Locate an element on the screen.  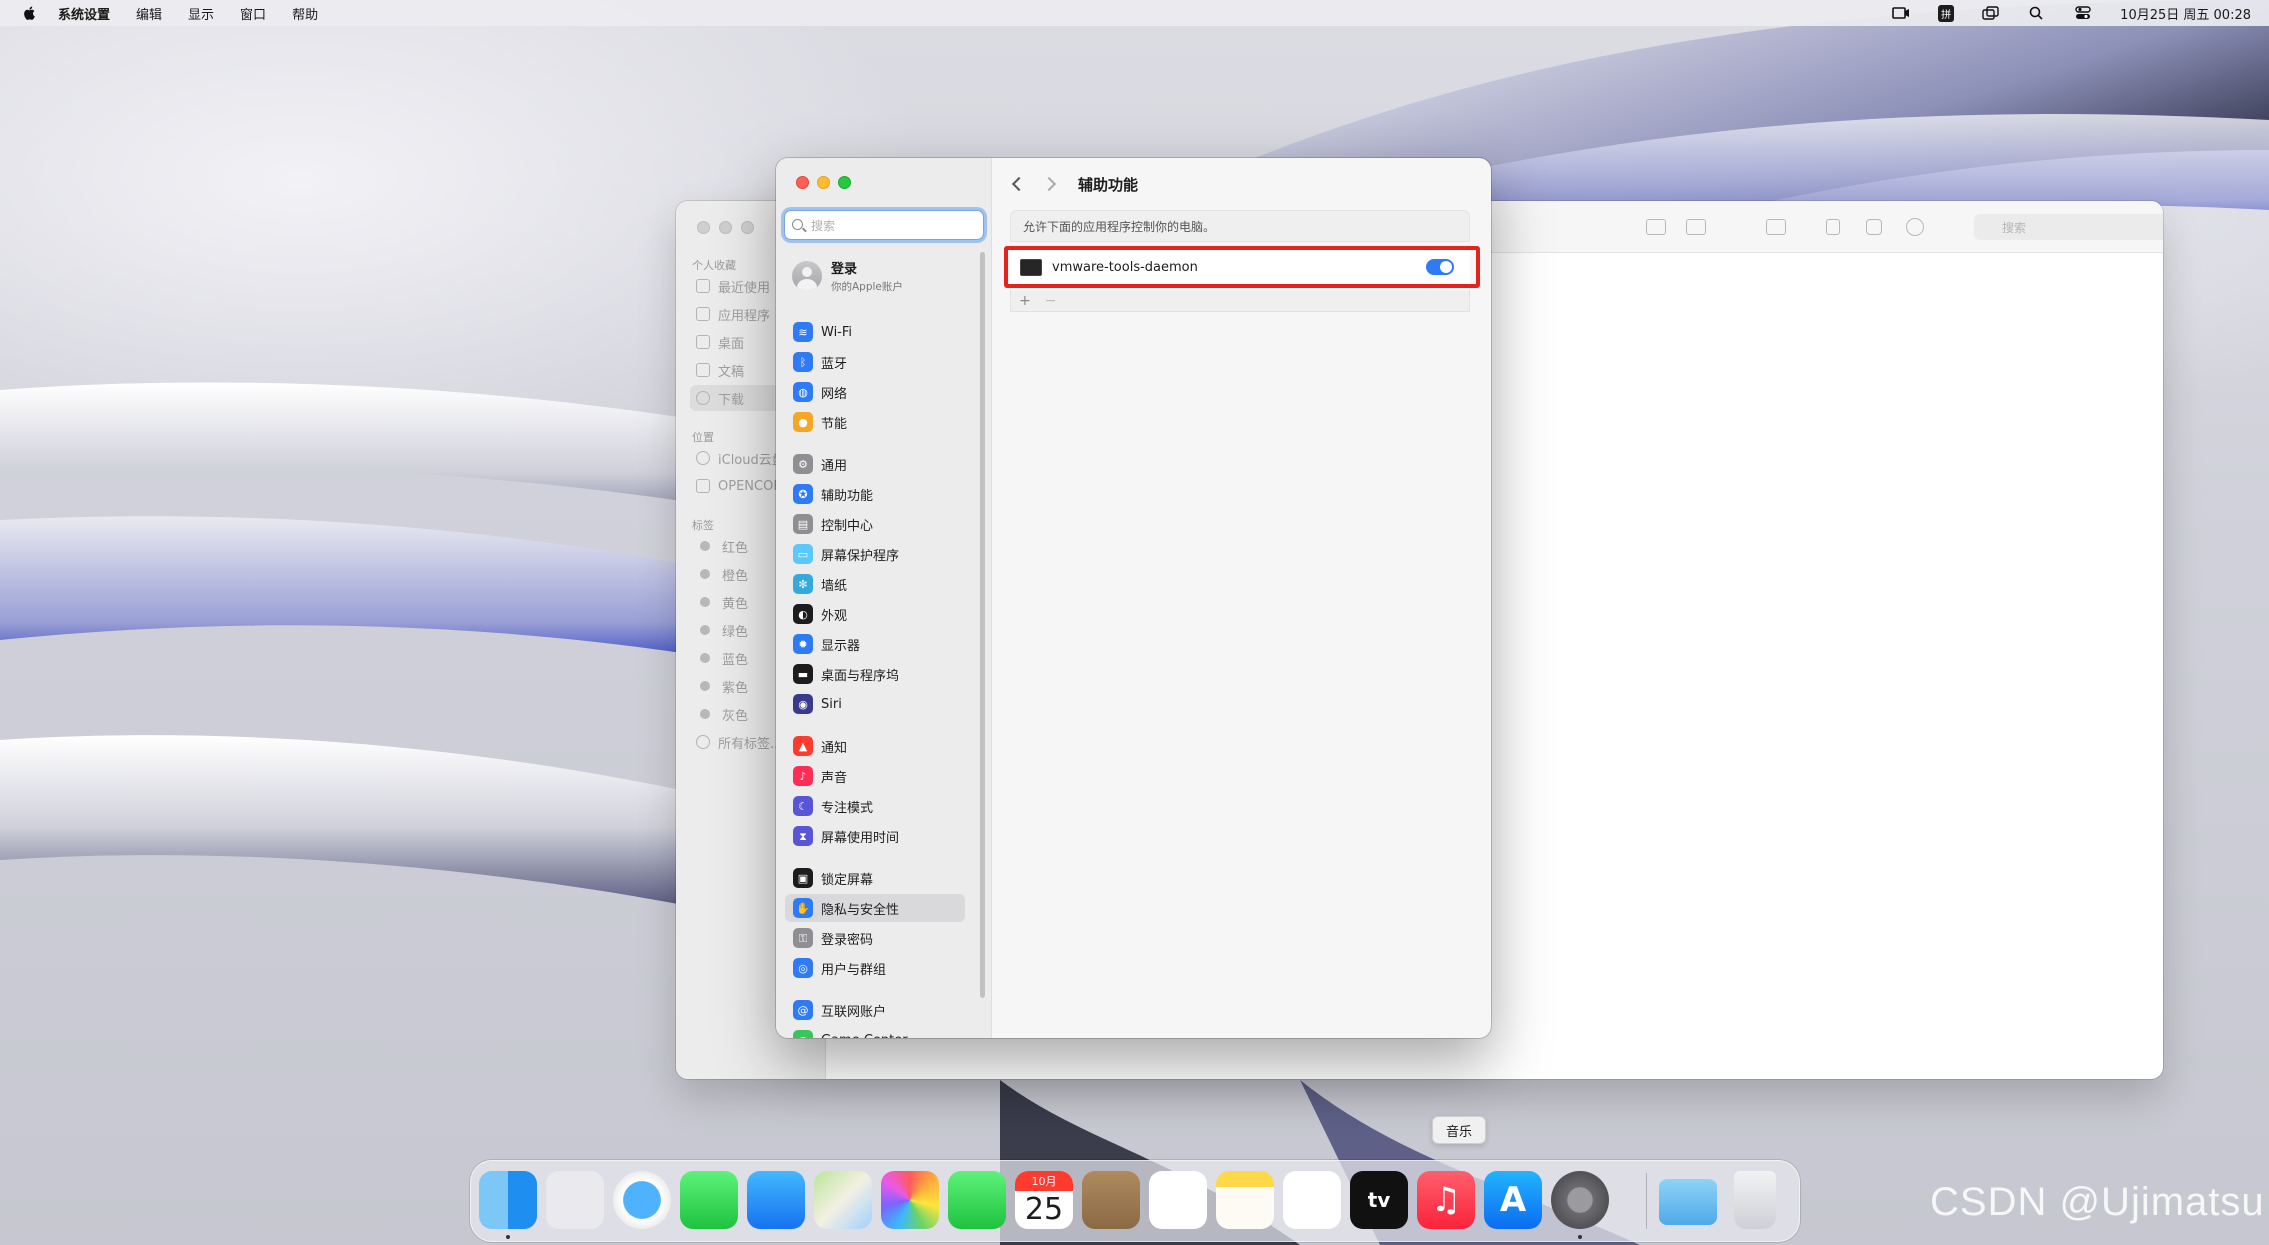
back-button is located at coordinates (1017, 184).